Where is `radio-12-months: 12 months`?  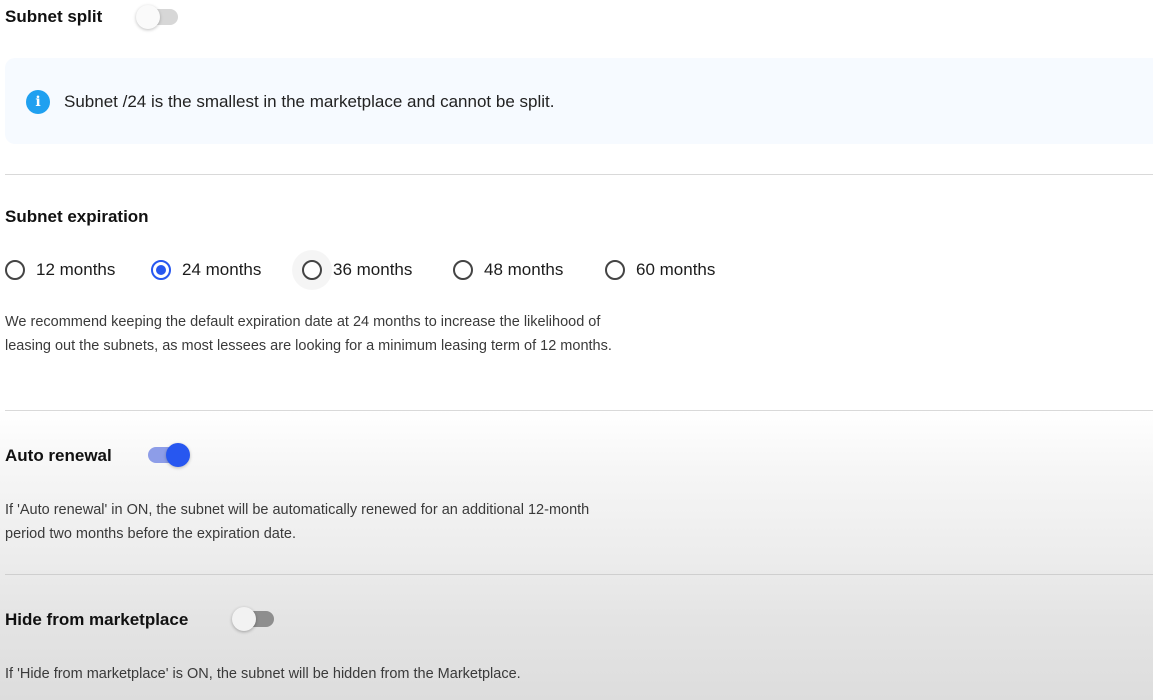 radio-12-months: 12 months is located at coordinates (78, 270).